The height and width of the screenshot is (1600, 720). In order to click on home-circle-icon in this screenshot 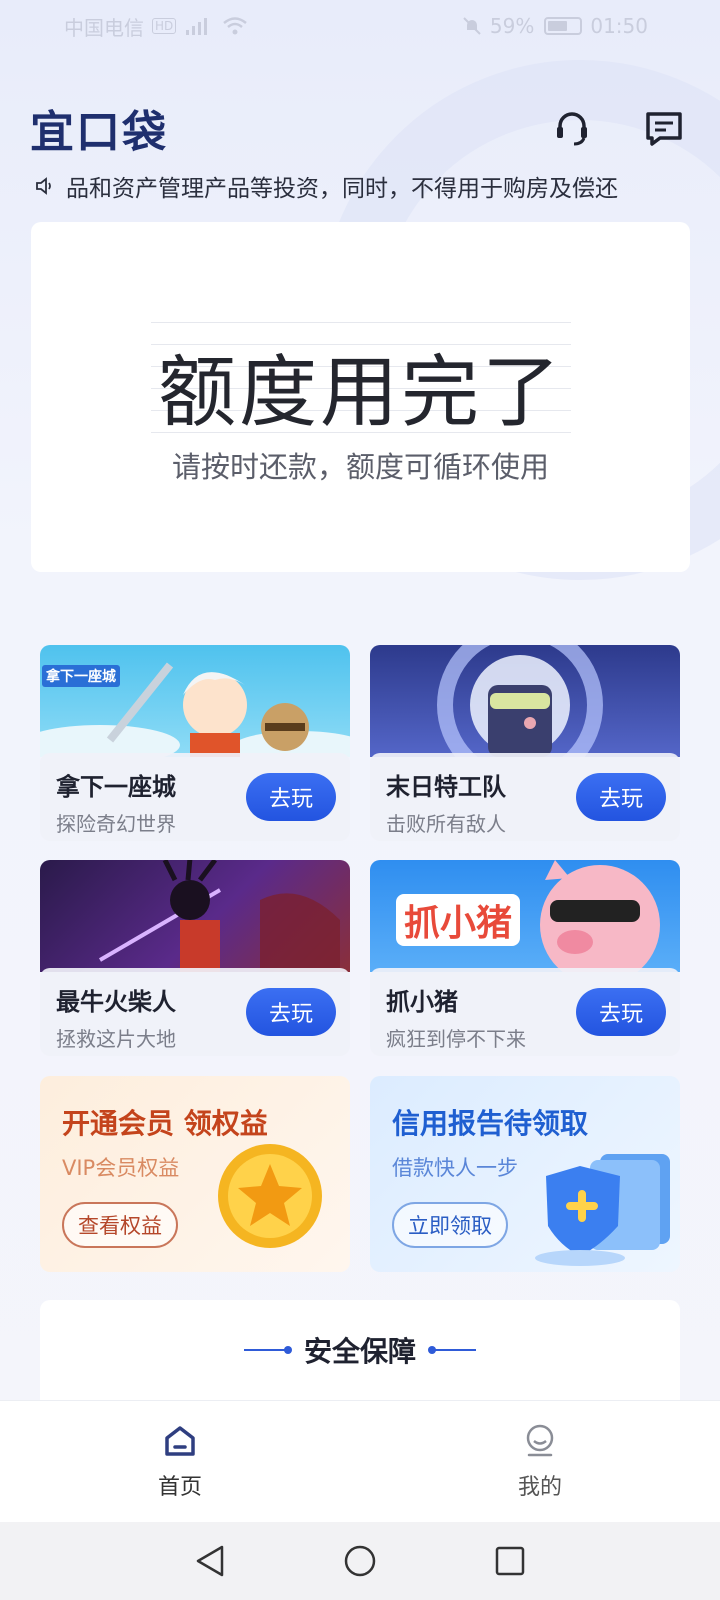, I will do `click(360, 1561)`.